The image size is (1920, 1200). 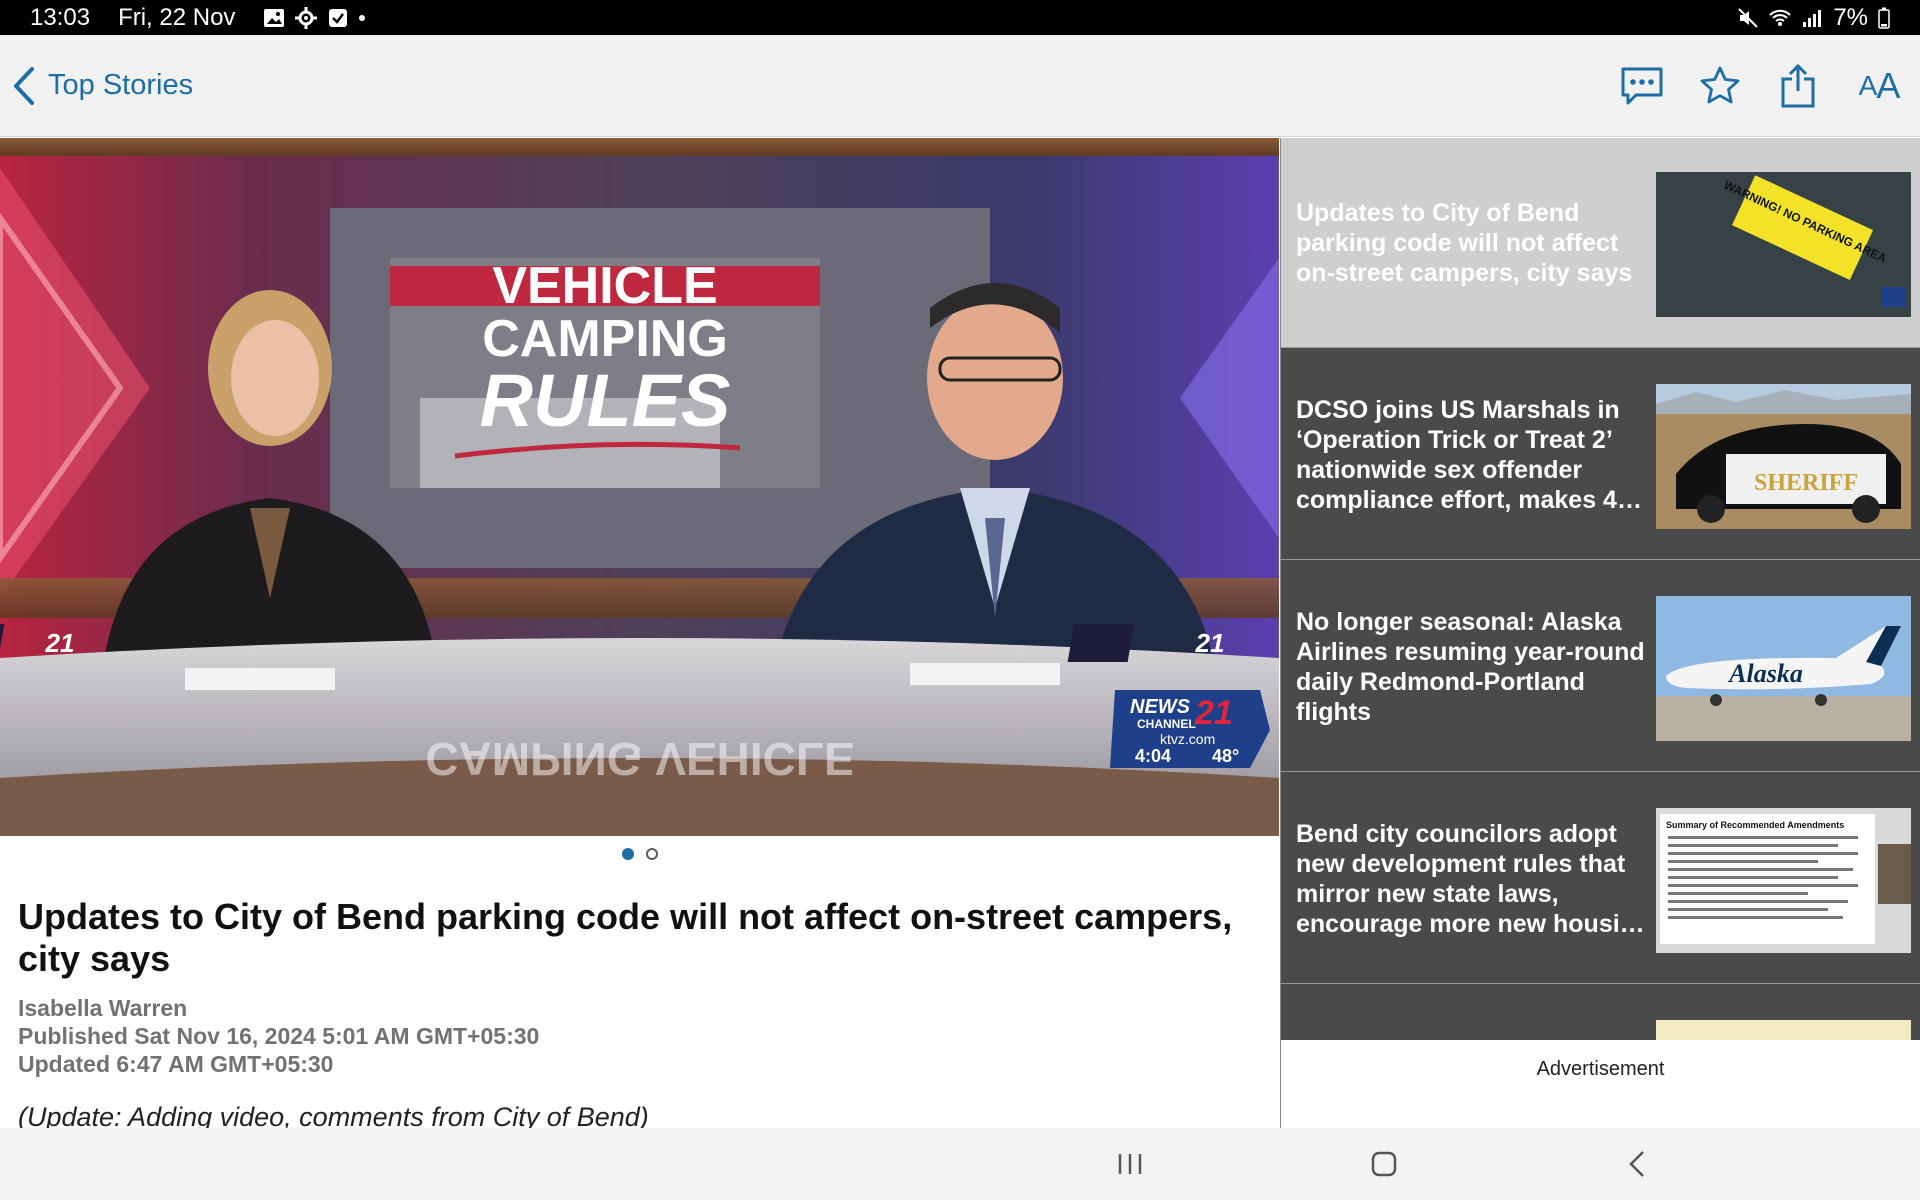 I want to click on more-notifications-dot-icon, so click(x=362, y=17).